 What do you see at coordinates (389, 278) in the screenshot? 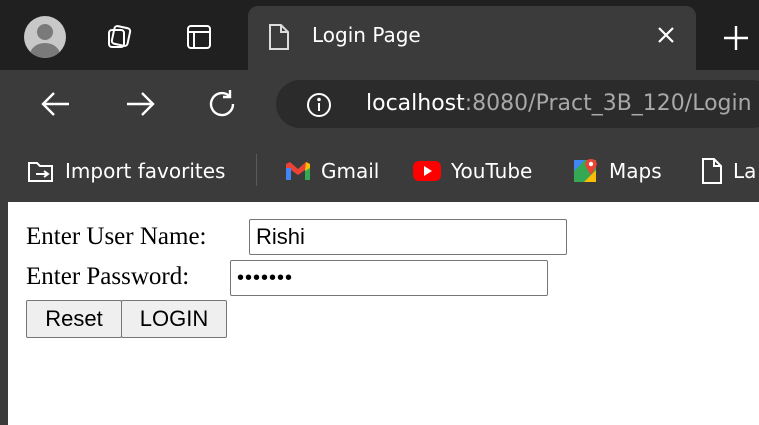
I see `password-input: •••••••` at bounding box center [389, 278].